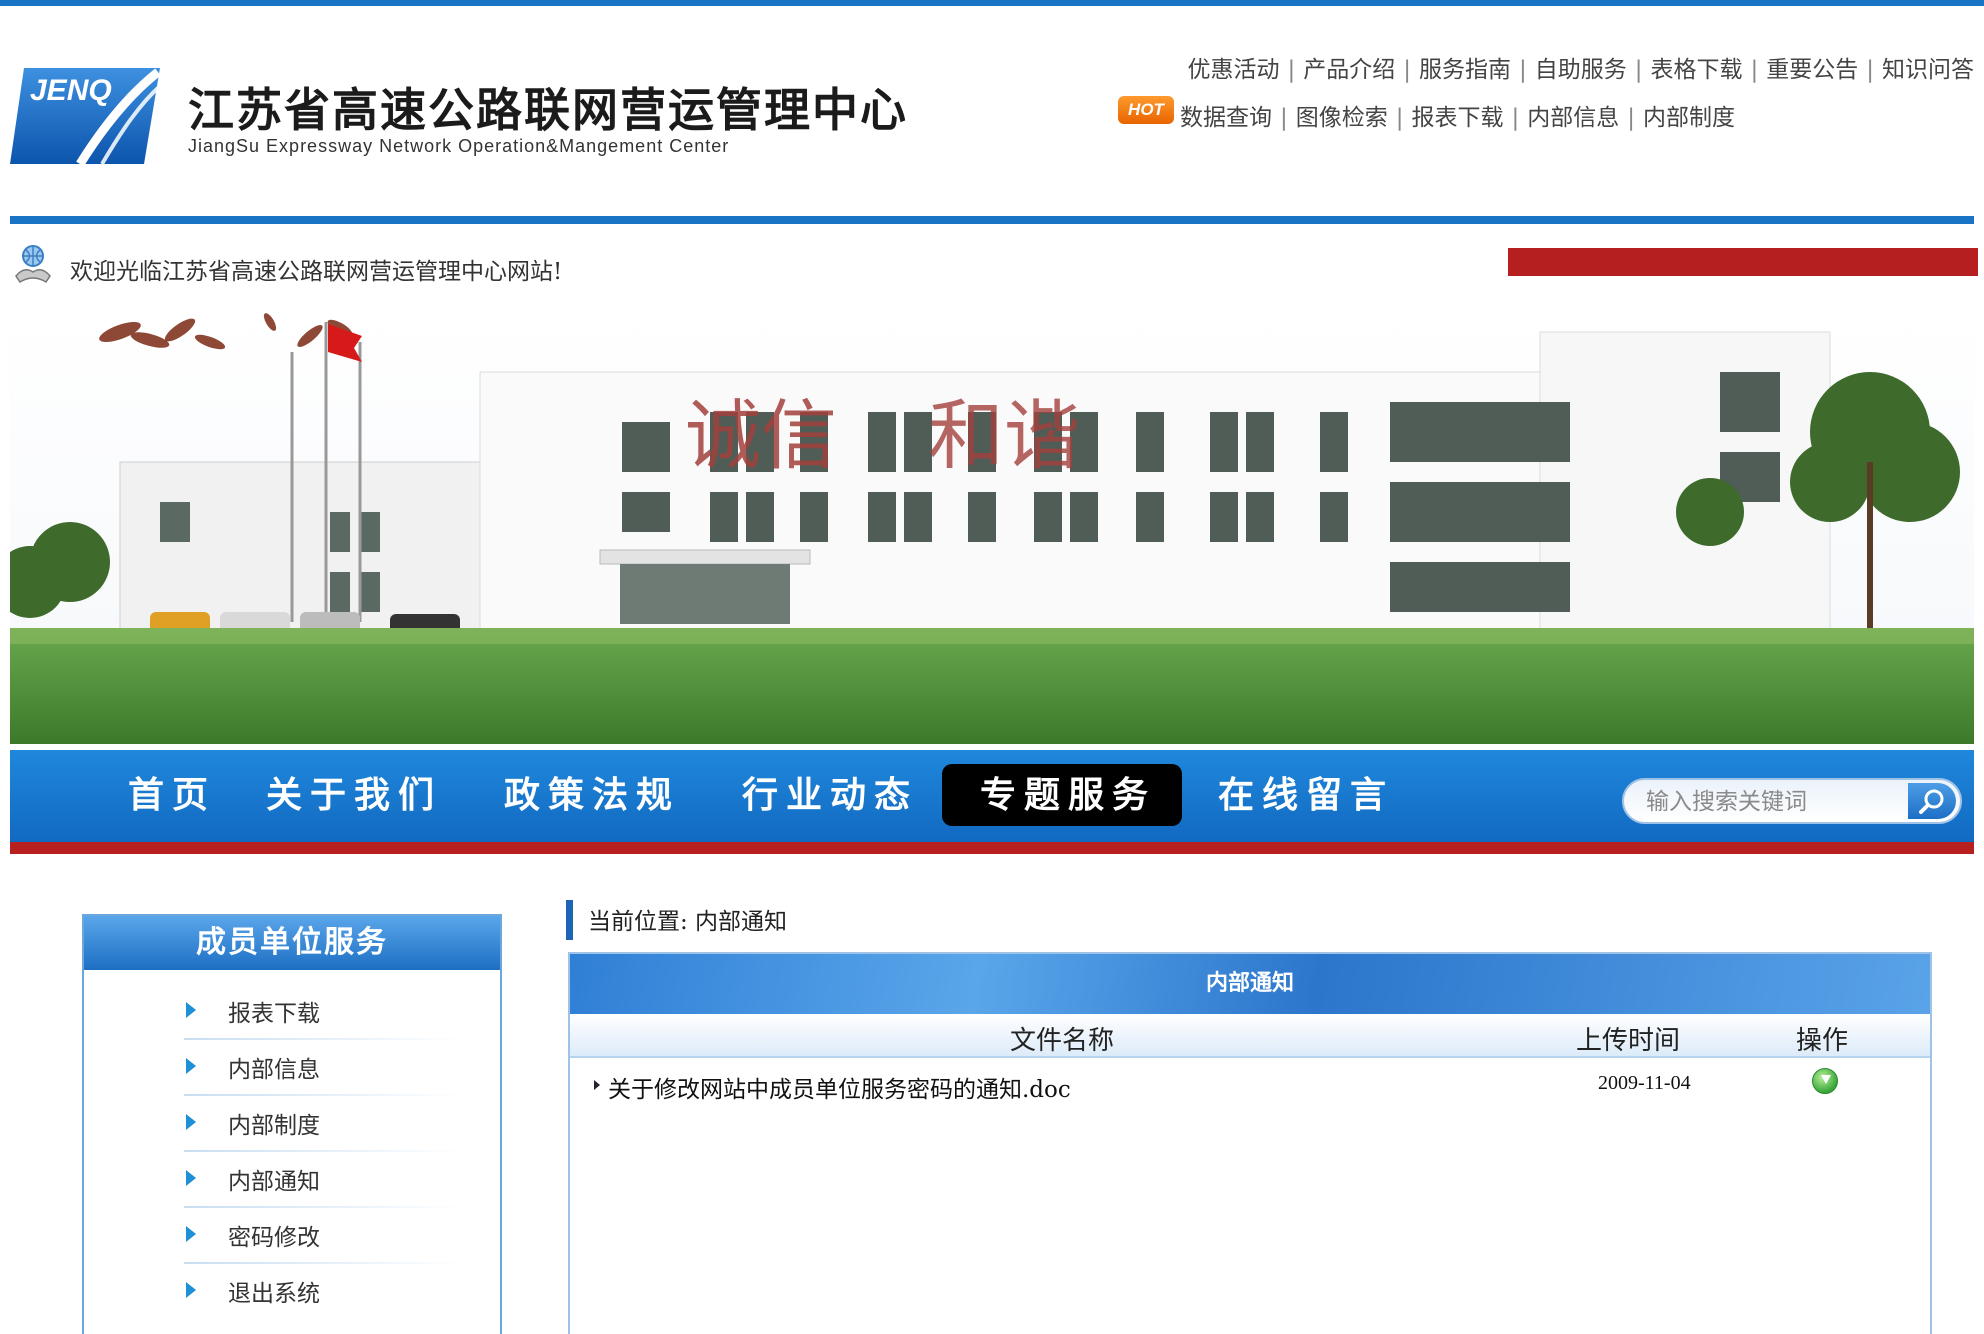 The height and width of the screenshot is (1334, 1984). What do you see at coordinates (830, 796) in the screenshot?
I see `nav-industry-news: 行业动态` at bounding box center [830, 796].